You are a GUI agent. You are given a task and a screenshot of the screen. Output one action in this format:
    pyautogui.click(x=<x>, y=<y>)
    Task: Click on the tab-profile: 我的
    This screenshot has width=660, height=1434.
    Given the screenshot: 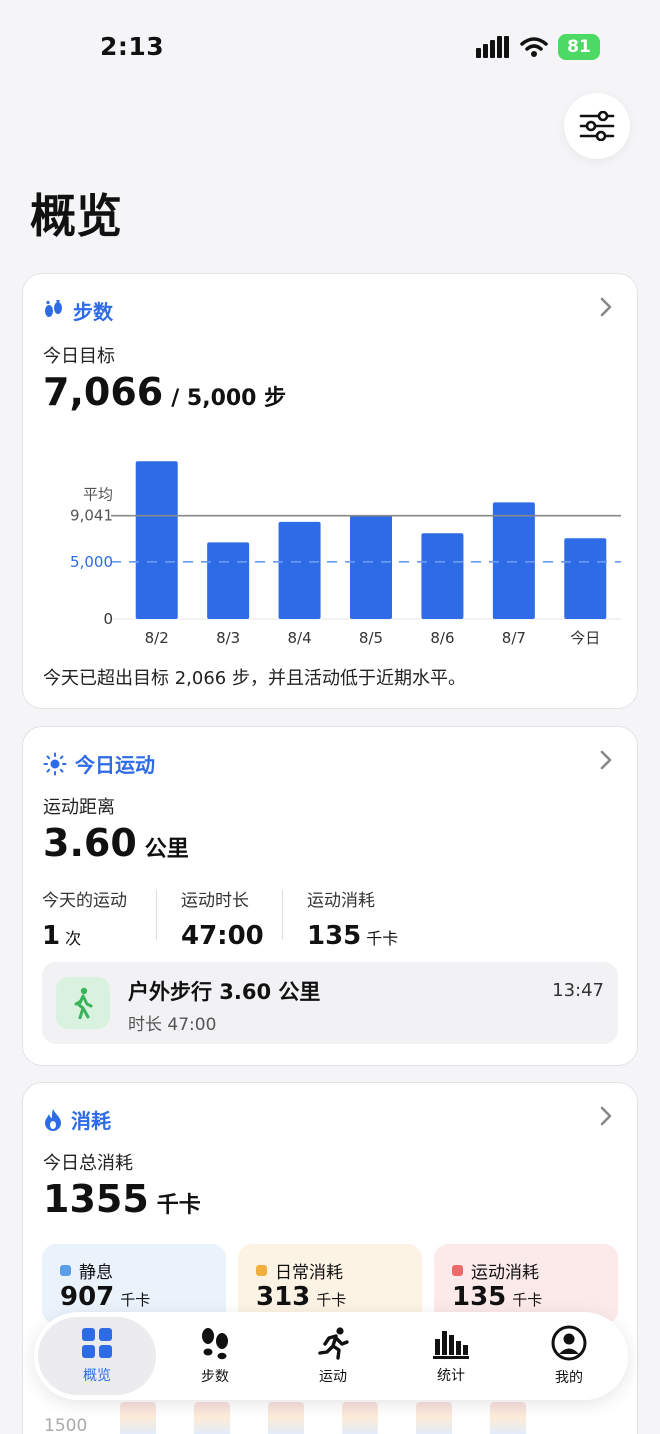 What is the action you would take?
    pyautogui.click(x=569, y=1356)
    